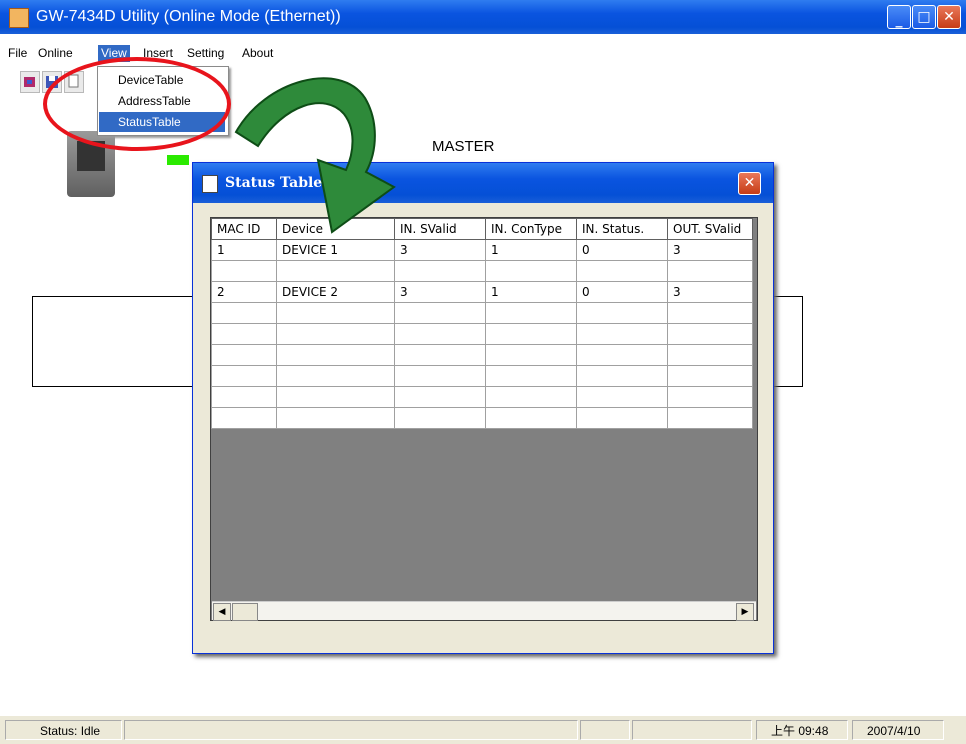 This screenshot has width=966, height=744. Describe the element at coordinates (802, 730) in the screenshot. I see `status-time: 上午 09:48` at that location.